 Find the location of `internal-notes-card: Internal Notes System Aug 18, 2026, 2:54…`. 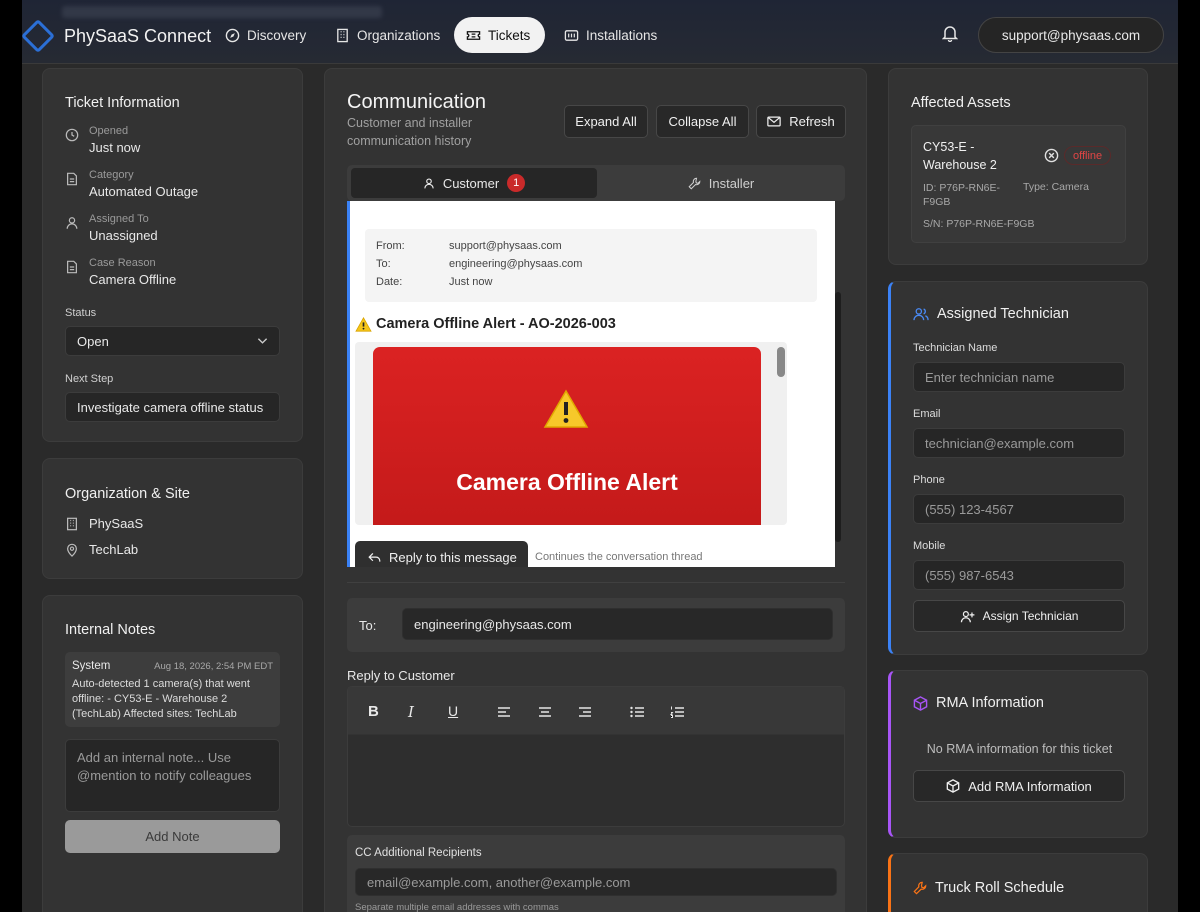

internal-notes-card: Internal Notes System Aug 18, 2026, 2:54… is located at coordinates (172, 753).